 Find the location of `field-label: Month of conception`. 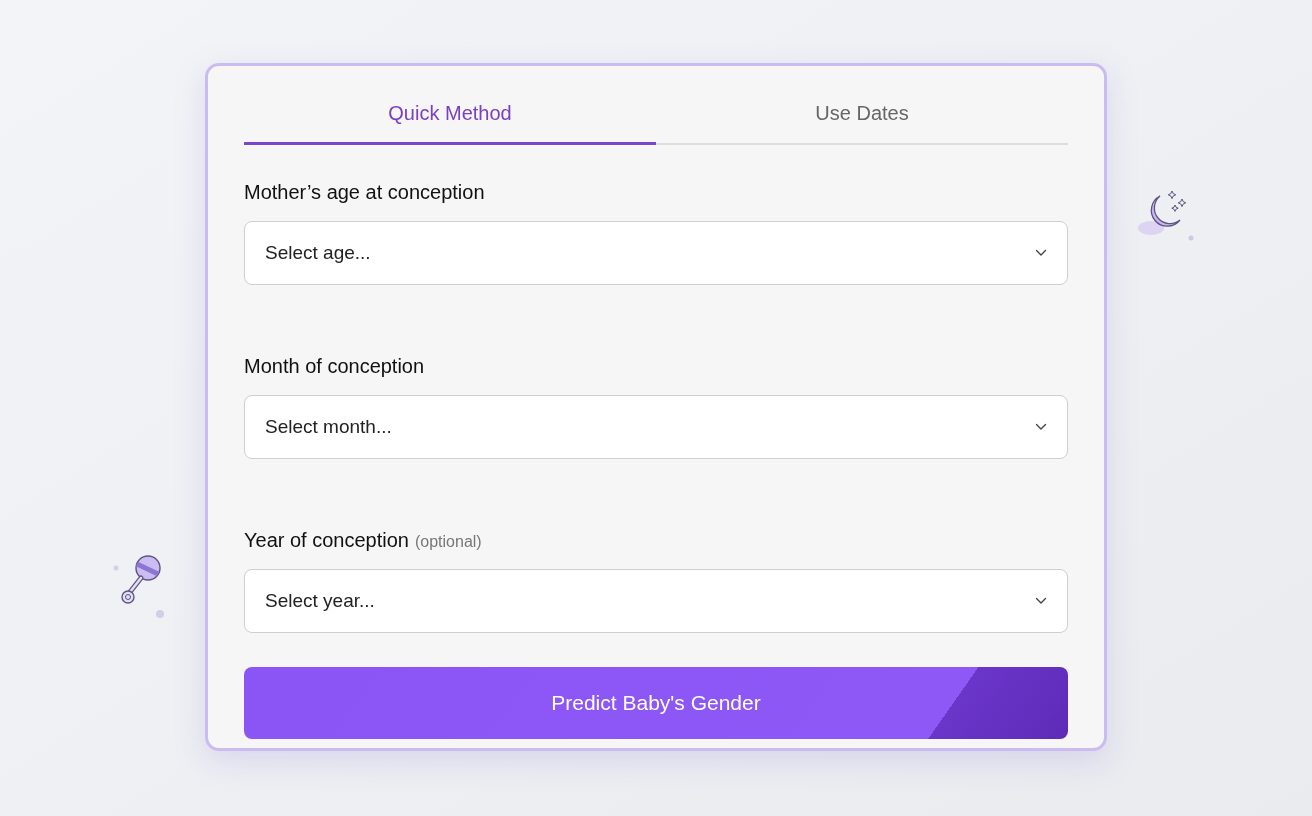

field-label: Month of conception is located at coordinates (334, 366).